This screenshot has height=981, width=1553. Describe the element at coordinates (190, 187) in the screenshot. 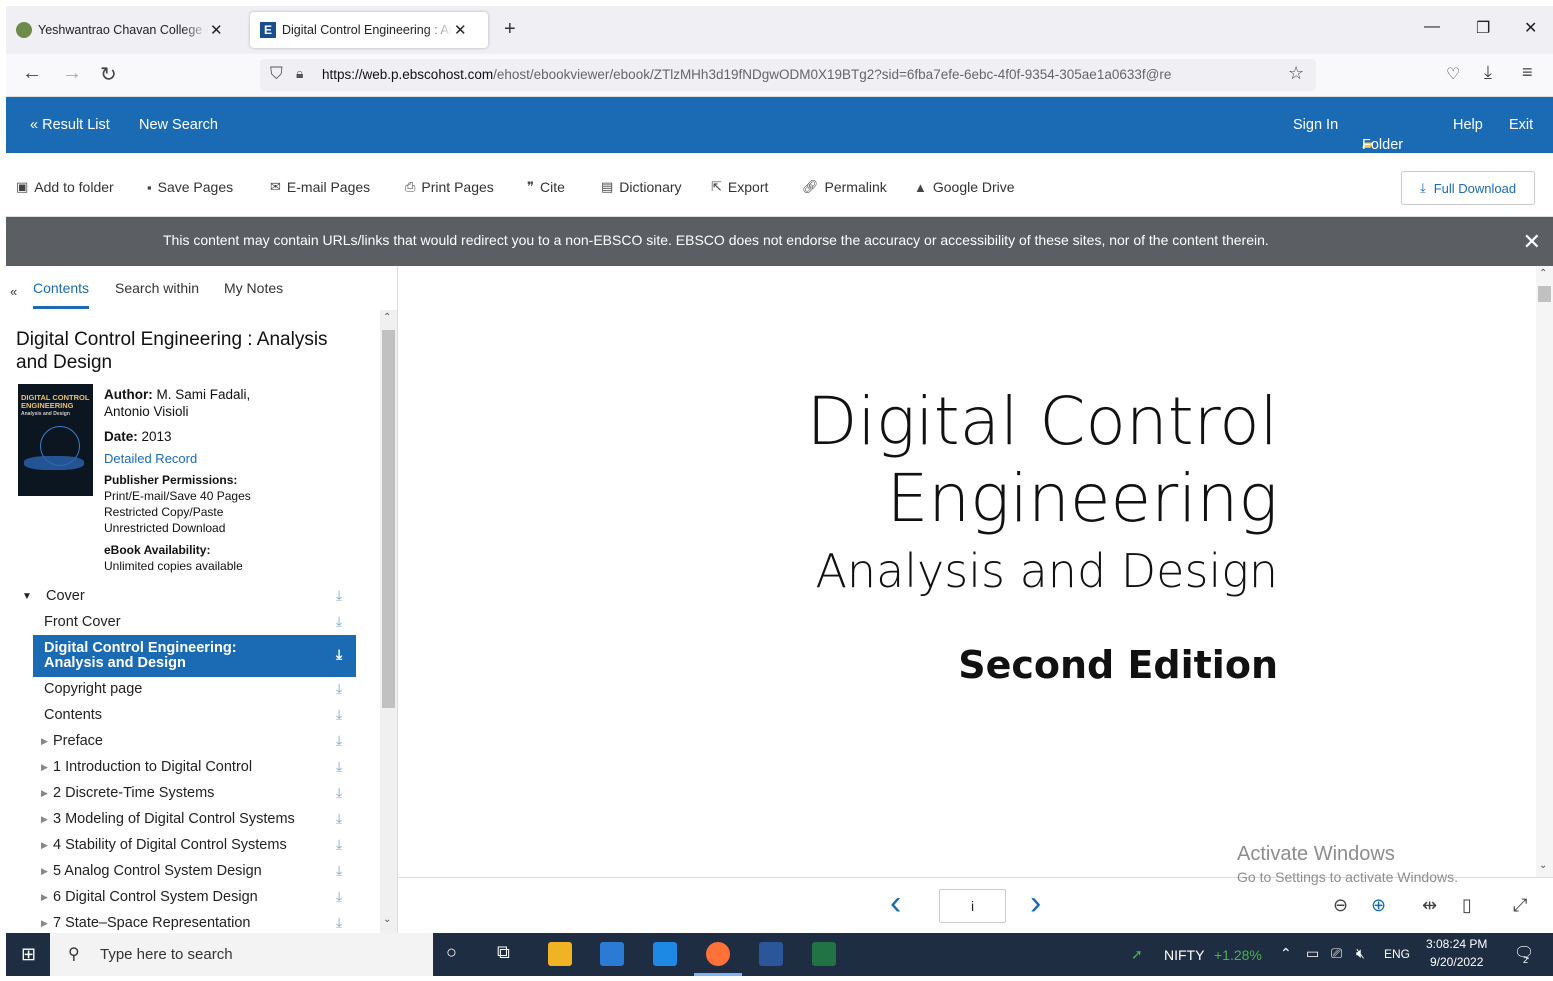

I see `save-pages-button: ▪ Save Pages` at that location.